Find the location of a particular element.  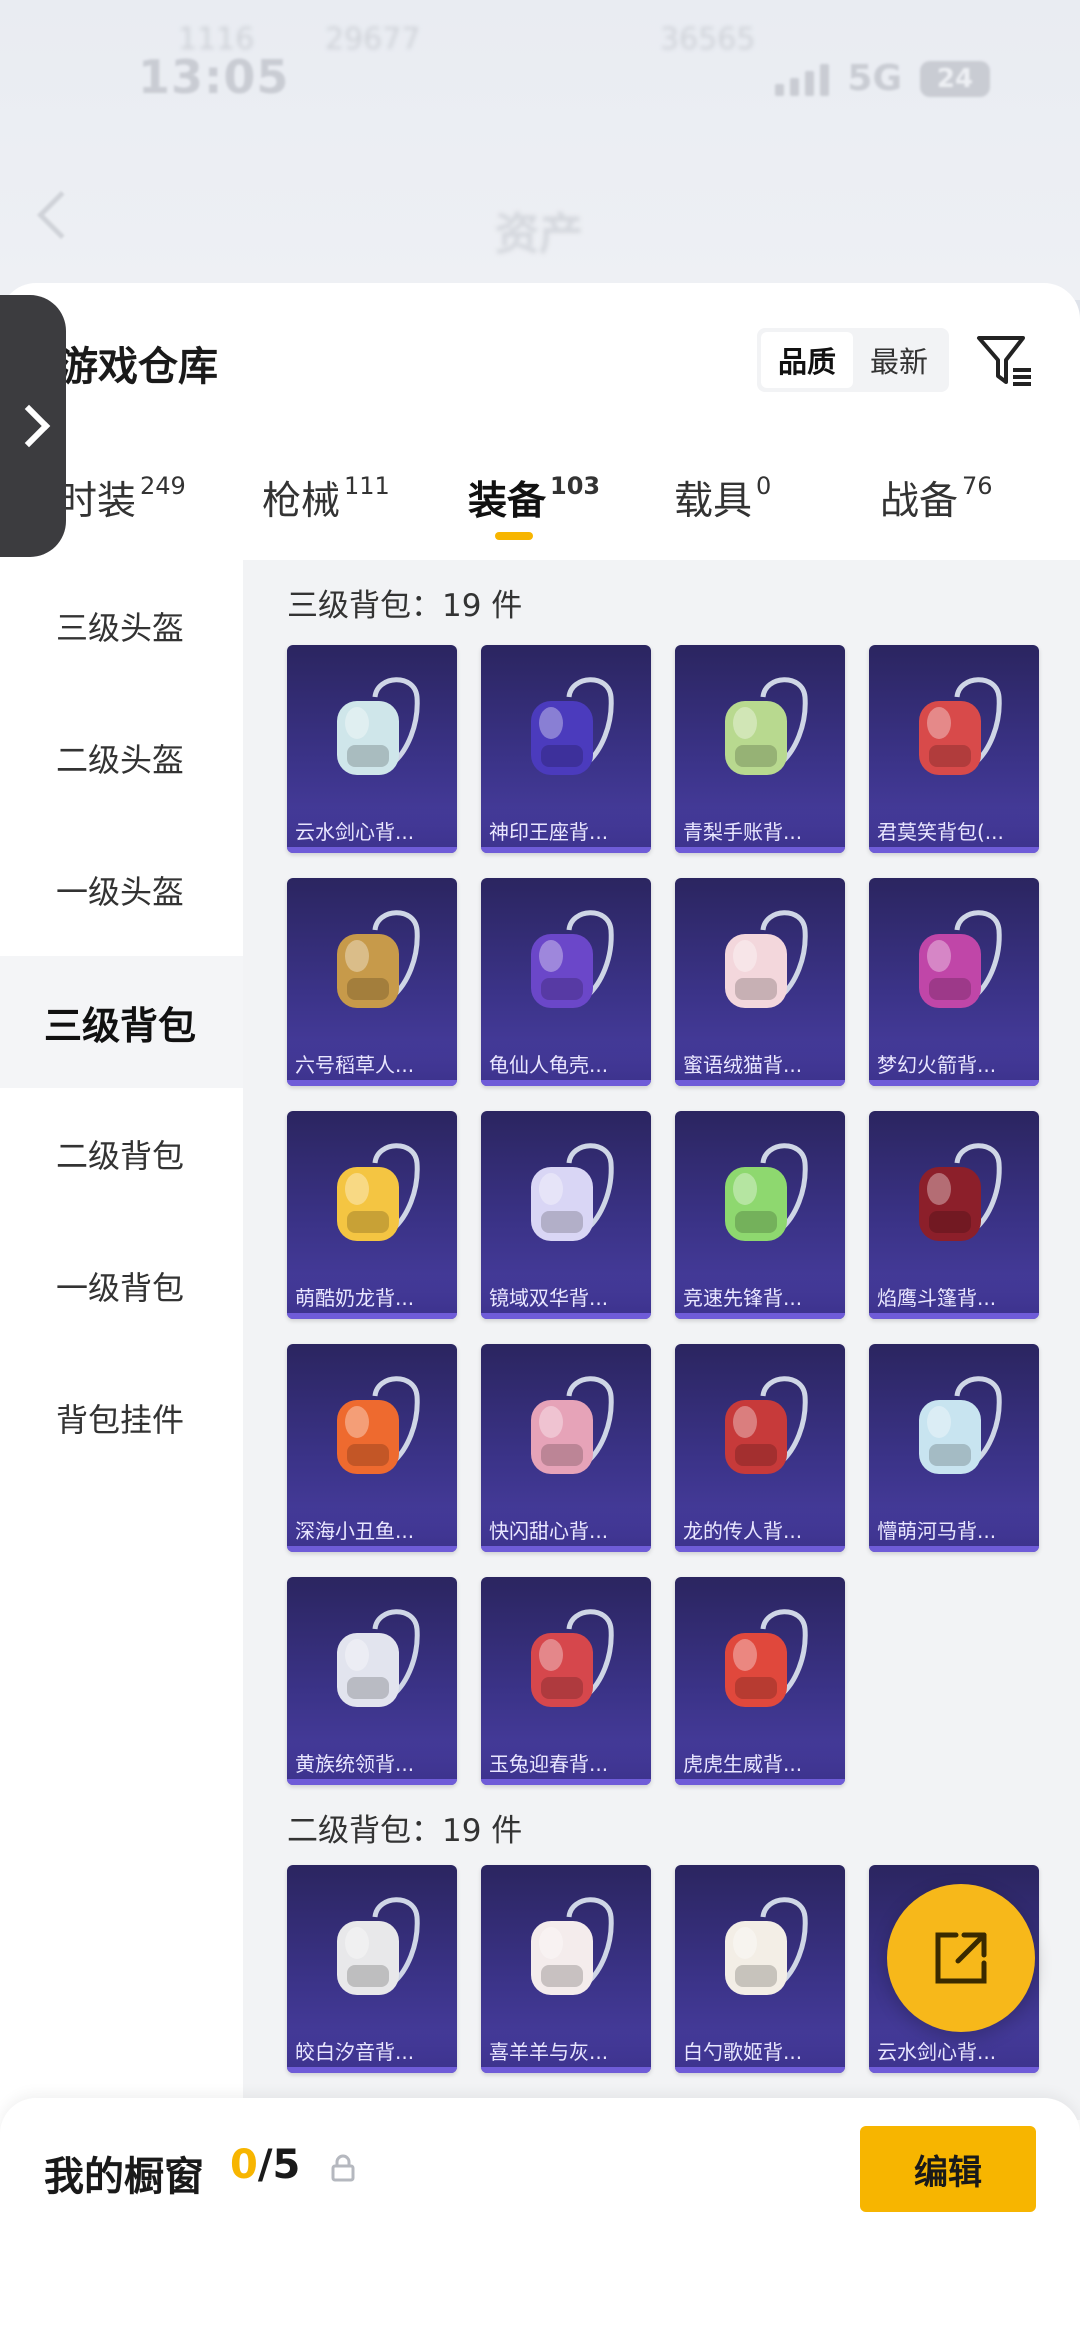

commander-backpack-icon is located at coordinates (378, 1658).